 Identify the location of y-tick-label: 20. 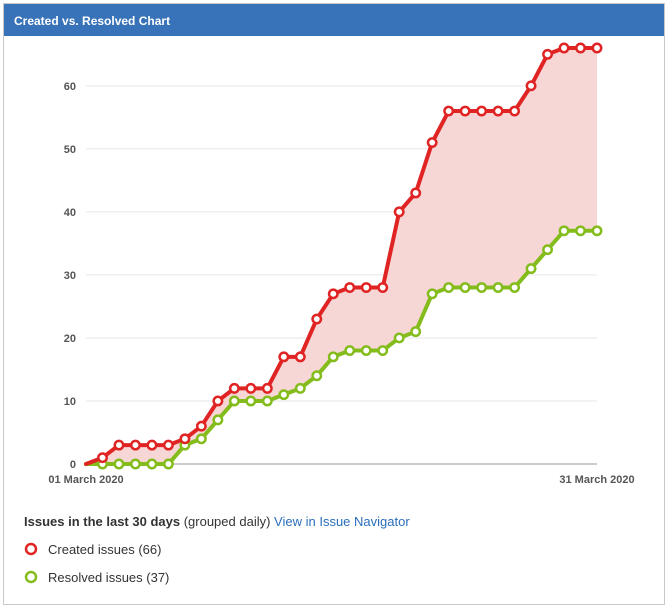
(70, 339).